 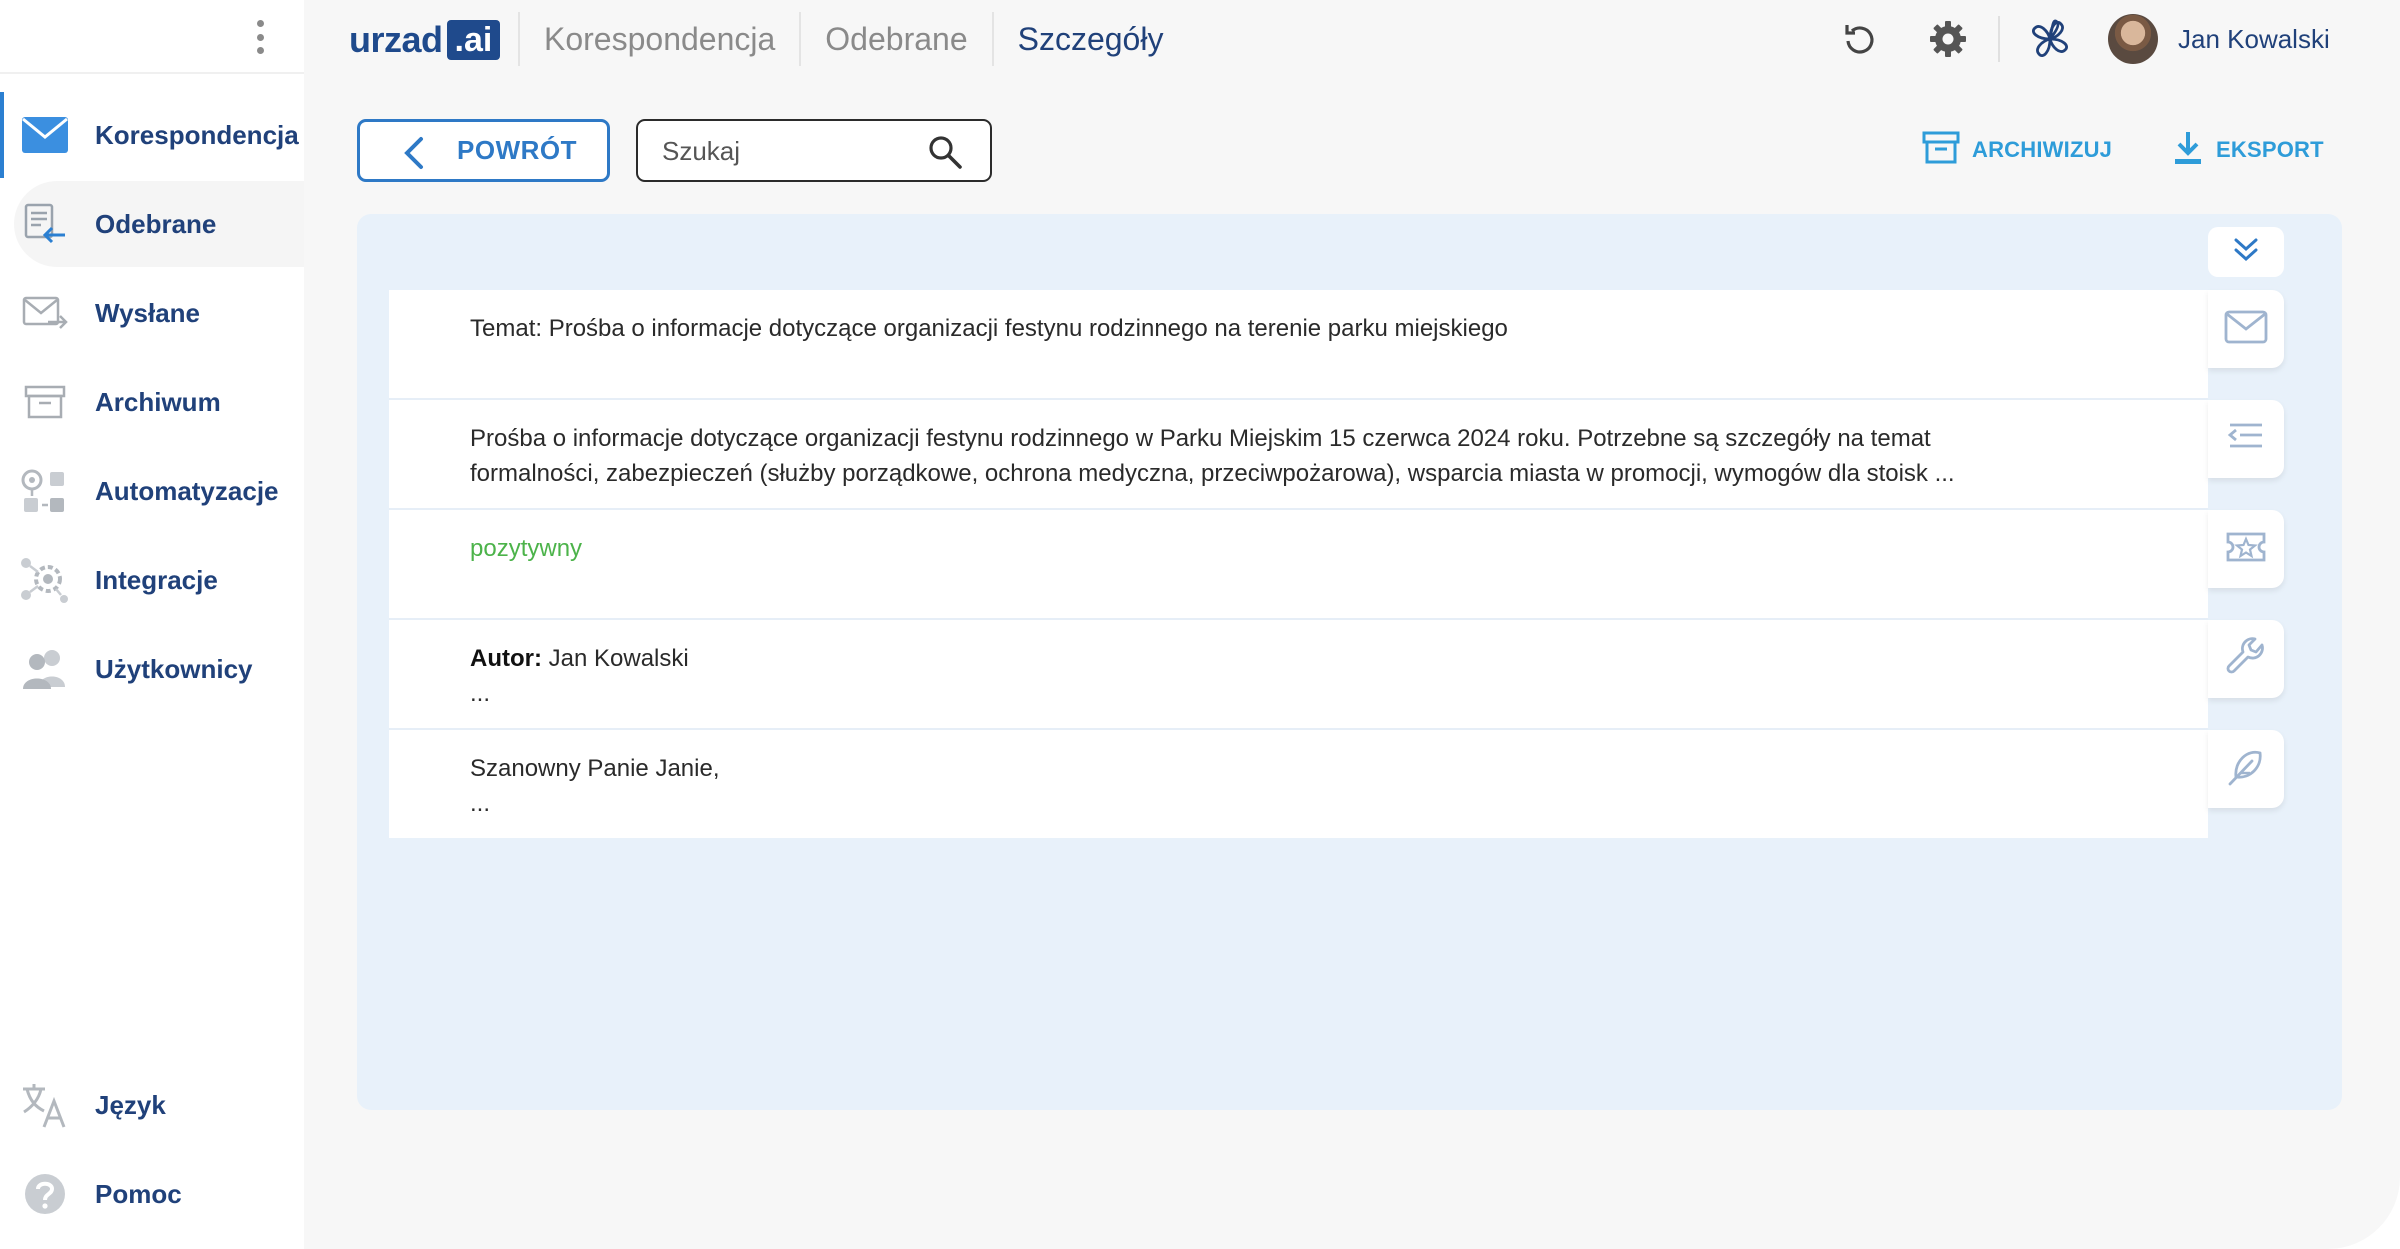 I want to click on sidebar-item-automatyzacje: Automatyzacje, so click(x=152, y=491).